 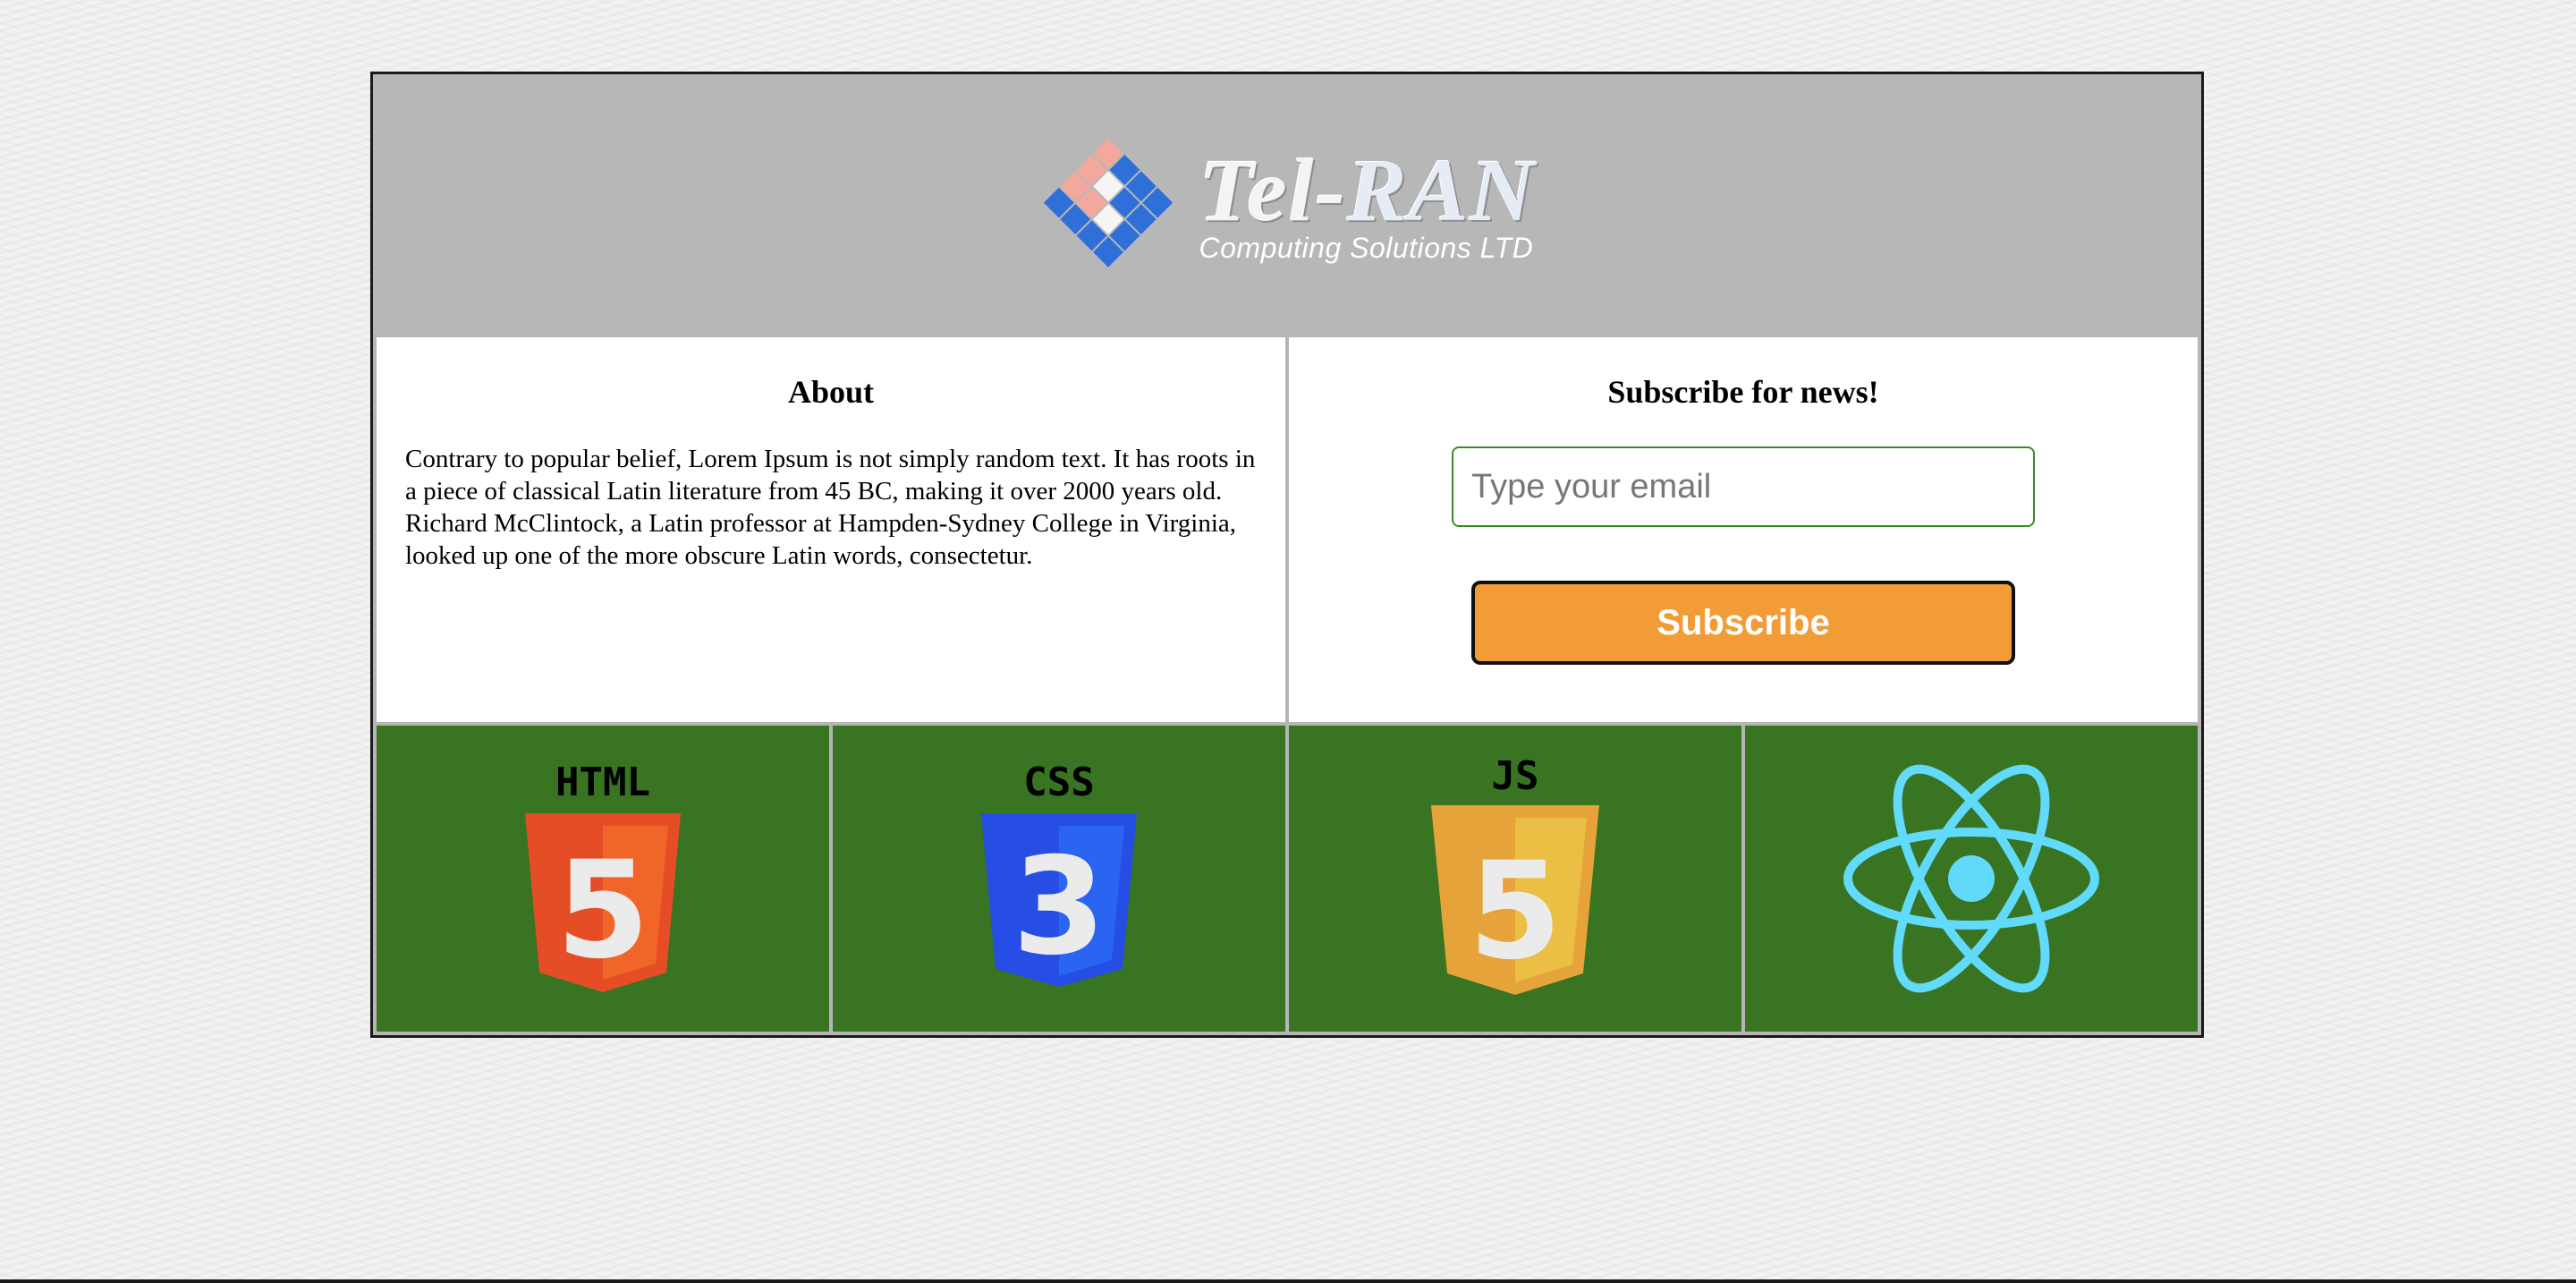 What do you see at coordinates (1743, 486) in the screenshot?
I see `email-input` at bounding box center [1743, 486].